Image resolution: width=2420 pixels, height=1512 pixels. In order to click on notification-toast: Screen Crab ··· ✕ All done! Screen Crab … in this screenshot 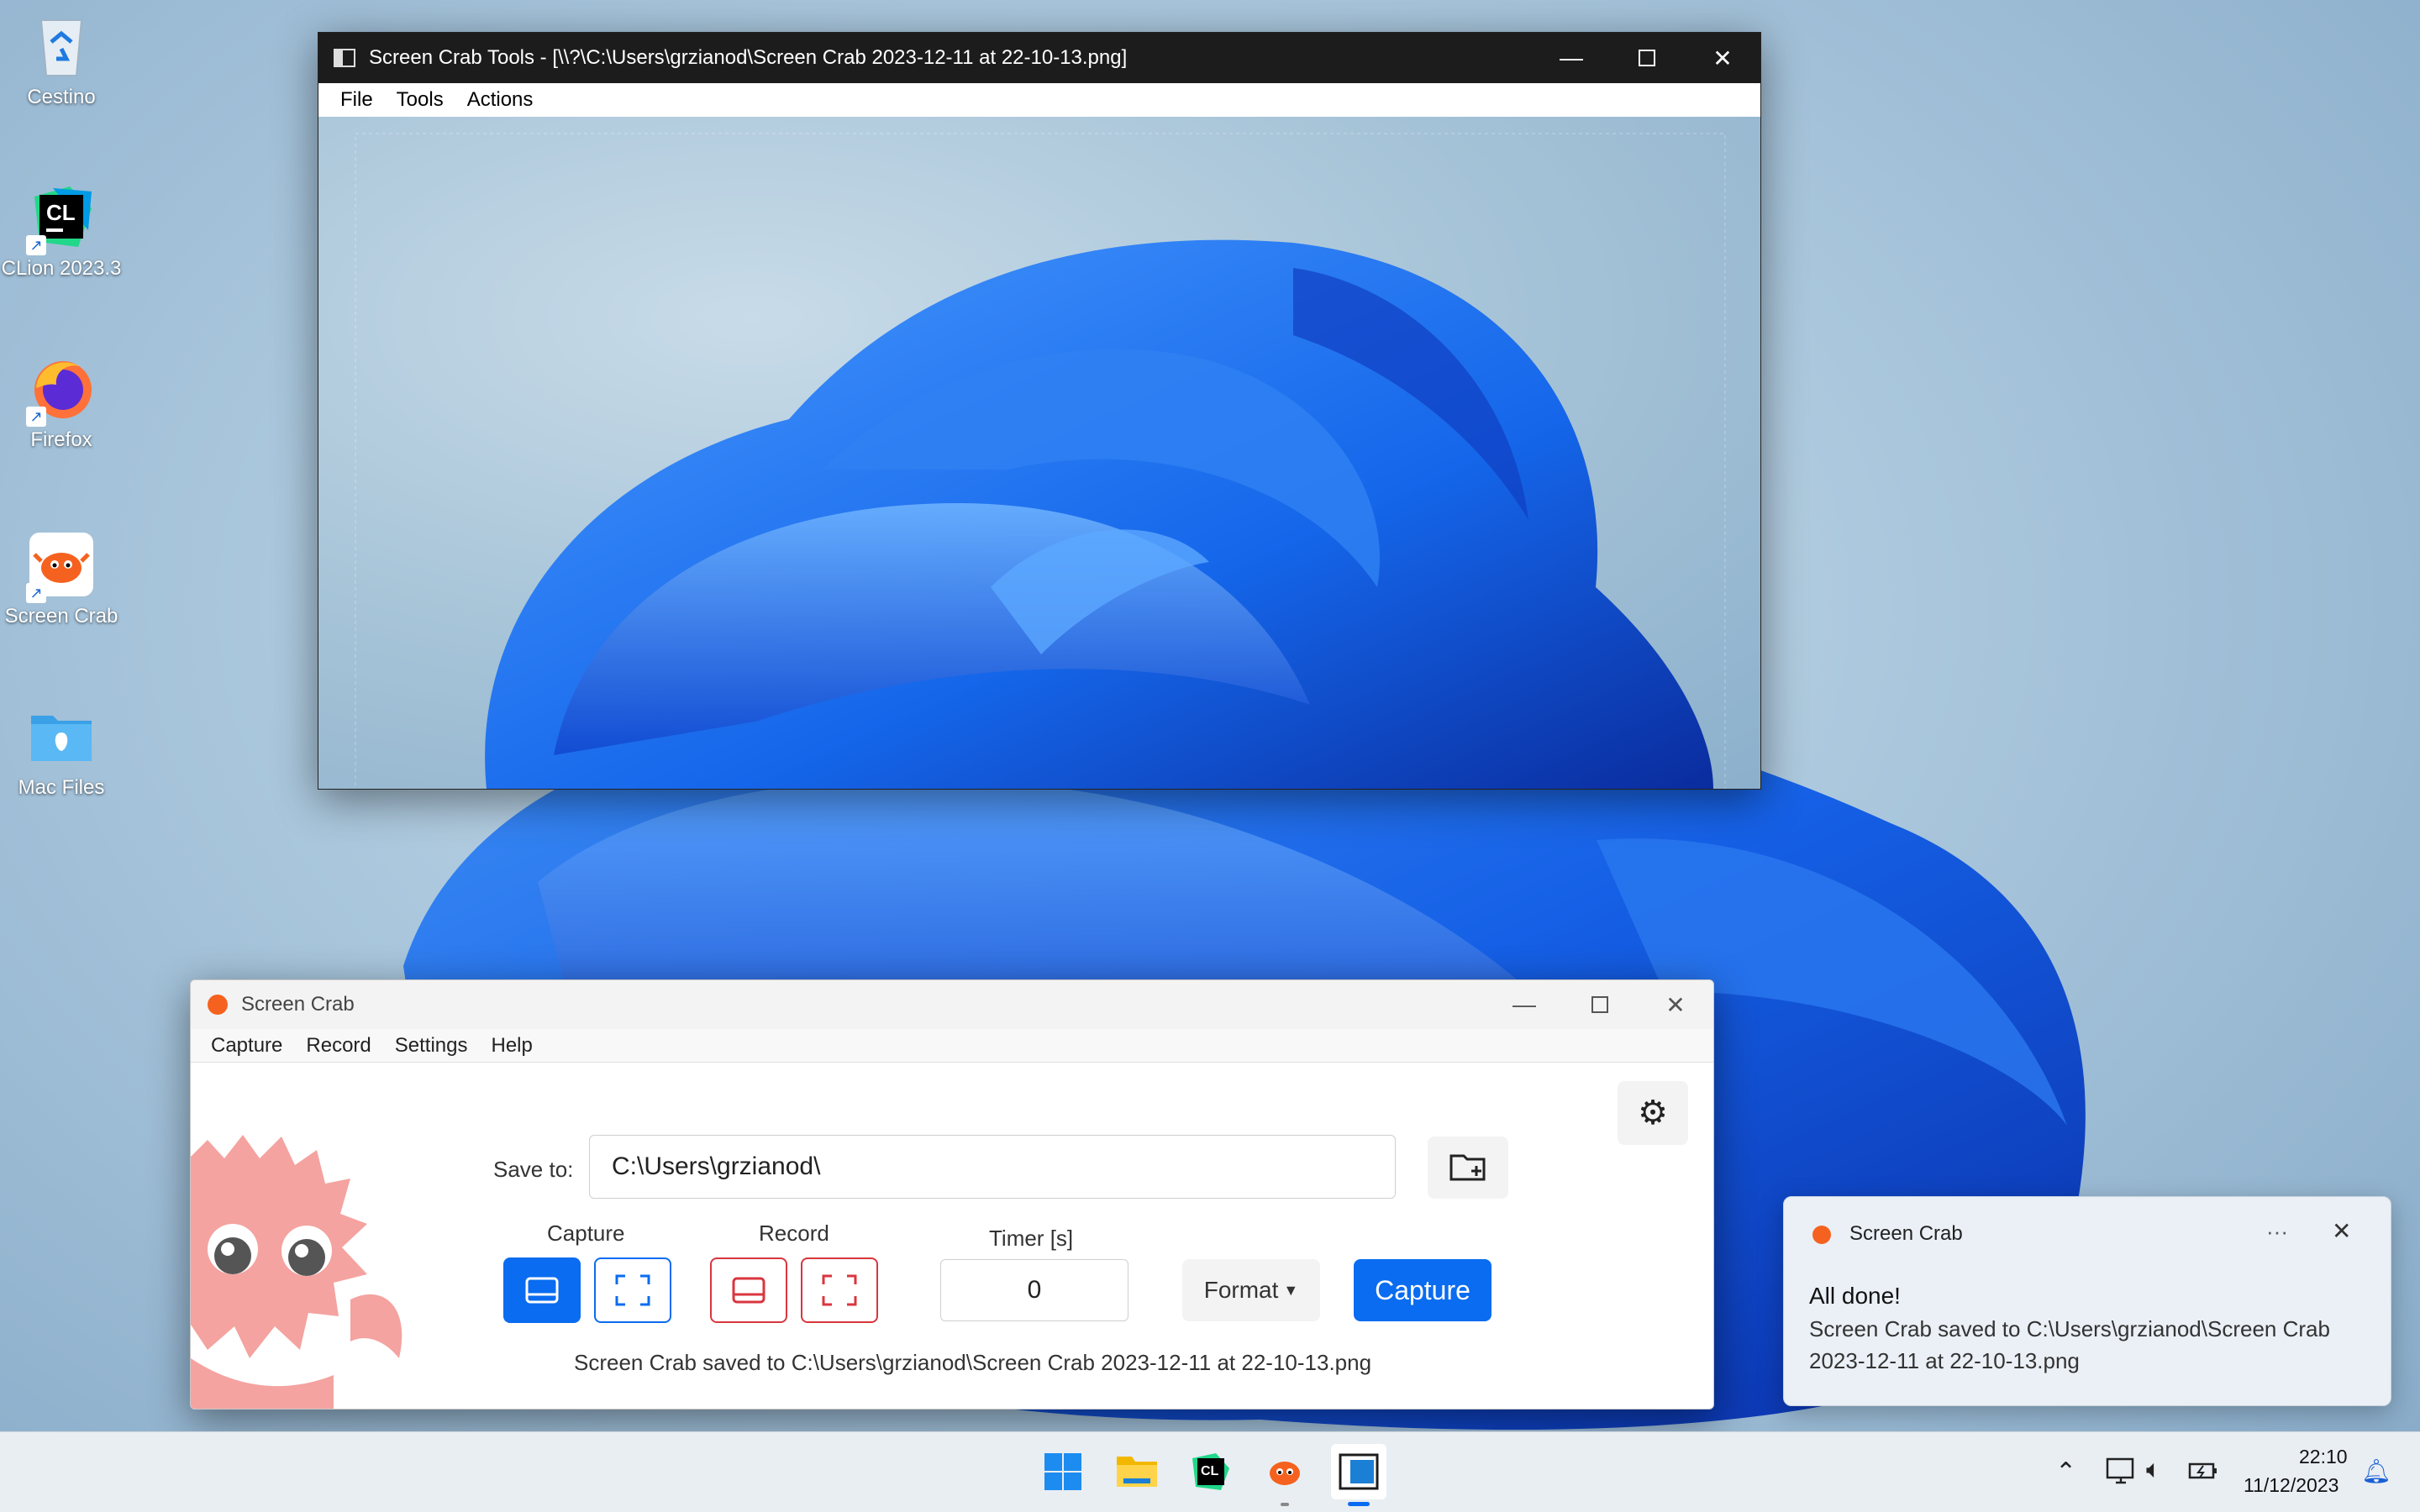, I will do `click(2087, 1301)`.